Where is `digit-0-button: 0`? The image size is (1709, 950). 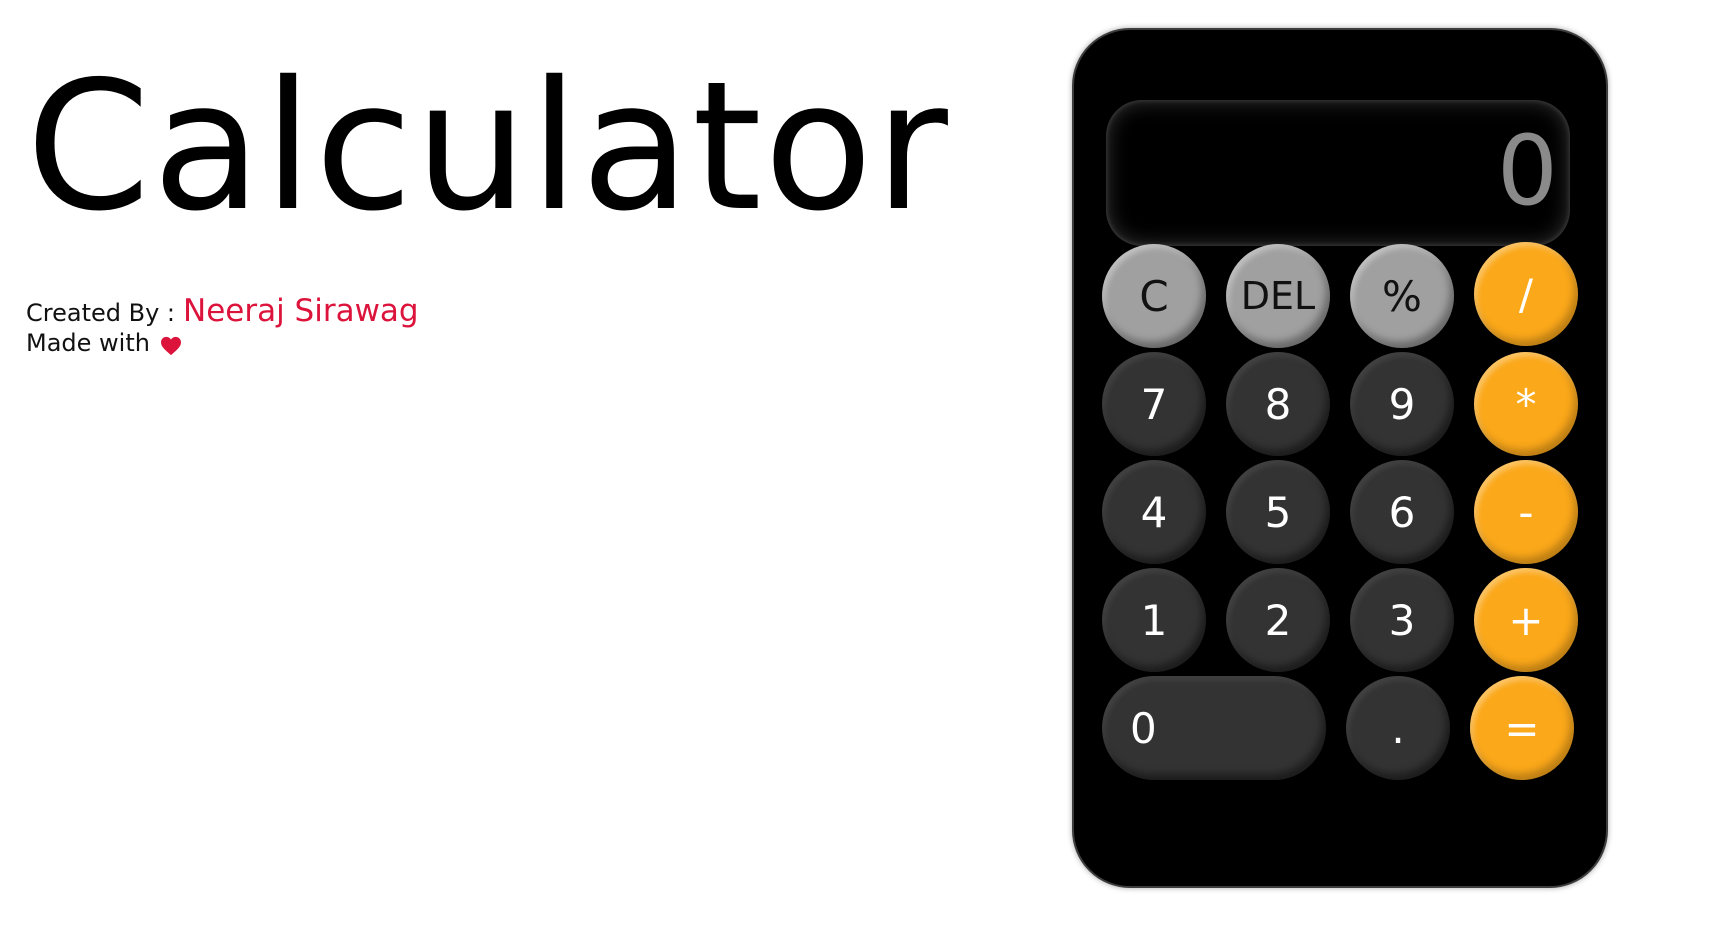
digit-0-button: 0 is located at coordinates (1214, 728).